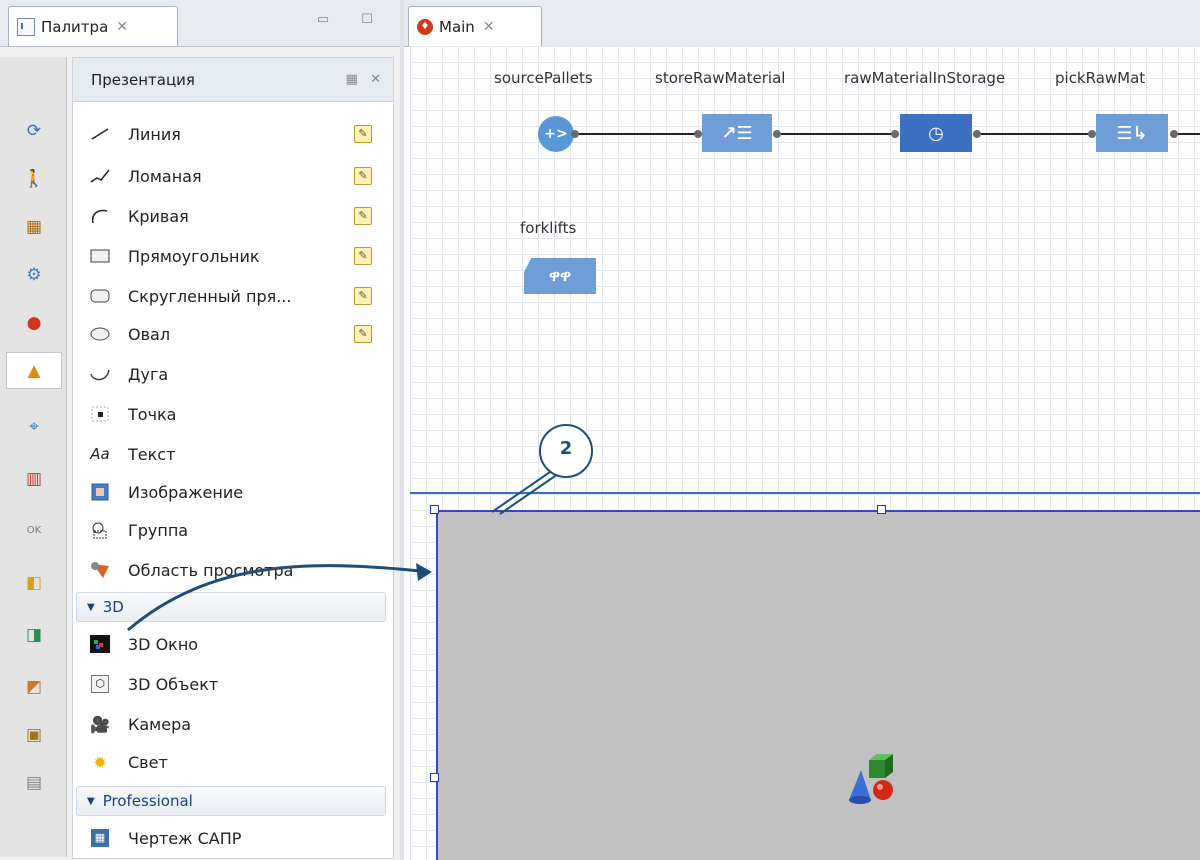  I want to click on callout-number: 2, so click(566, 448).